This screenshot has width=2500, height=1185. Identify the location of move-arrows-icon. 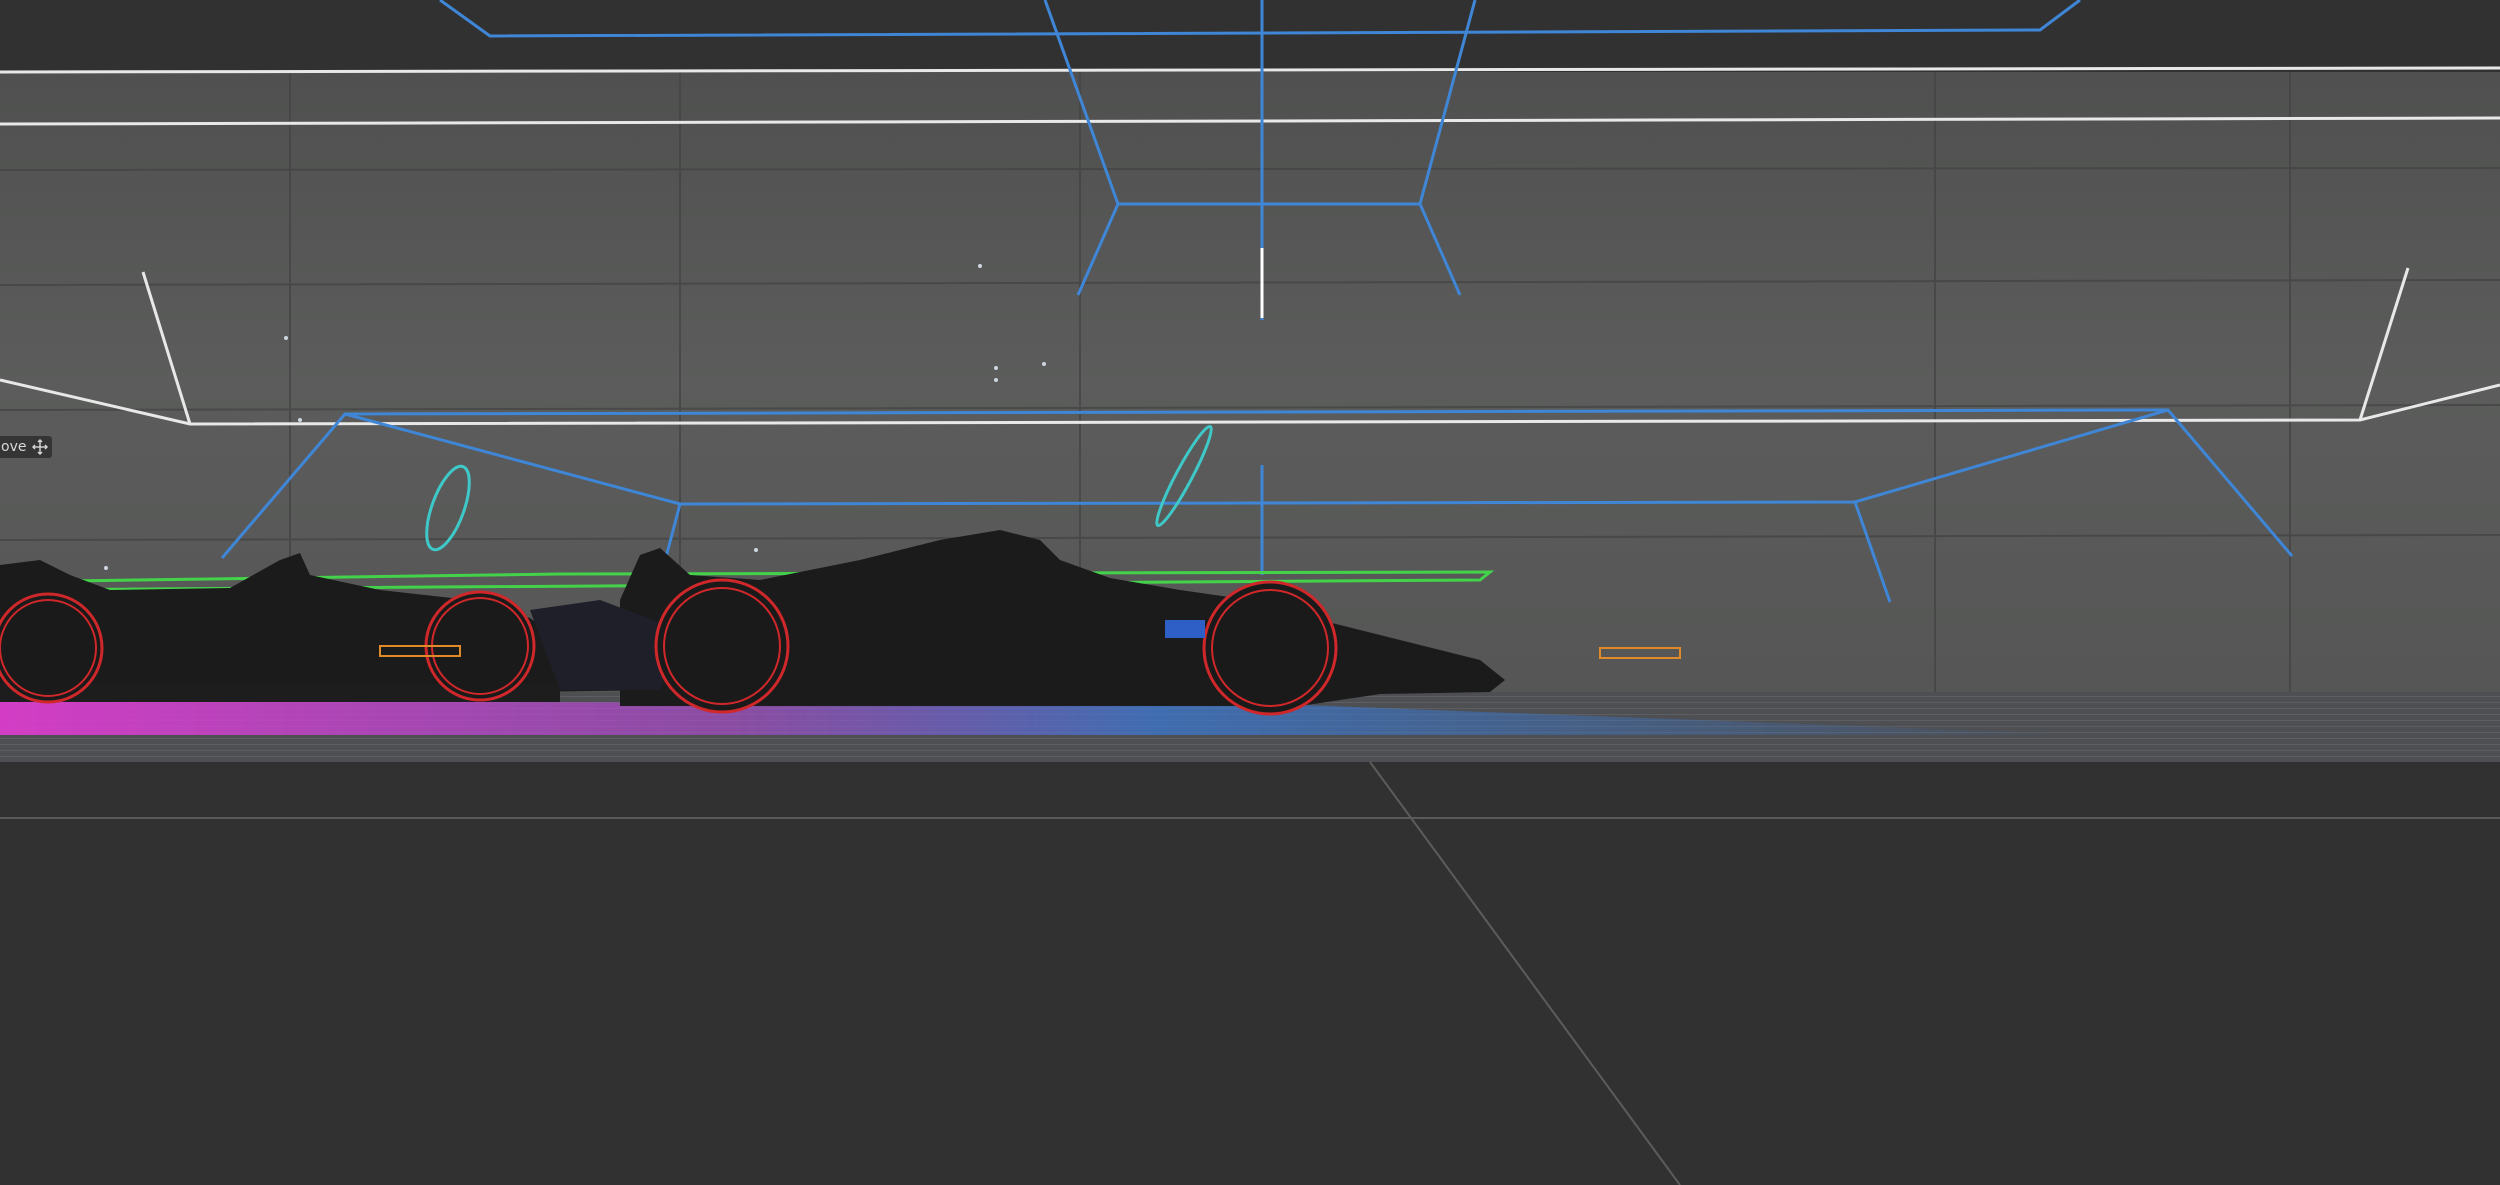
(40, 447).